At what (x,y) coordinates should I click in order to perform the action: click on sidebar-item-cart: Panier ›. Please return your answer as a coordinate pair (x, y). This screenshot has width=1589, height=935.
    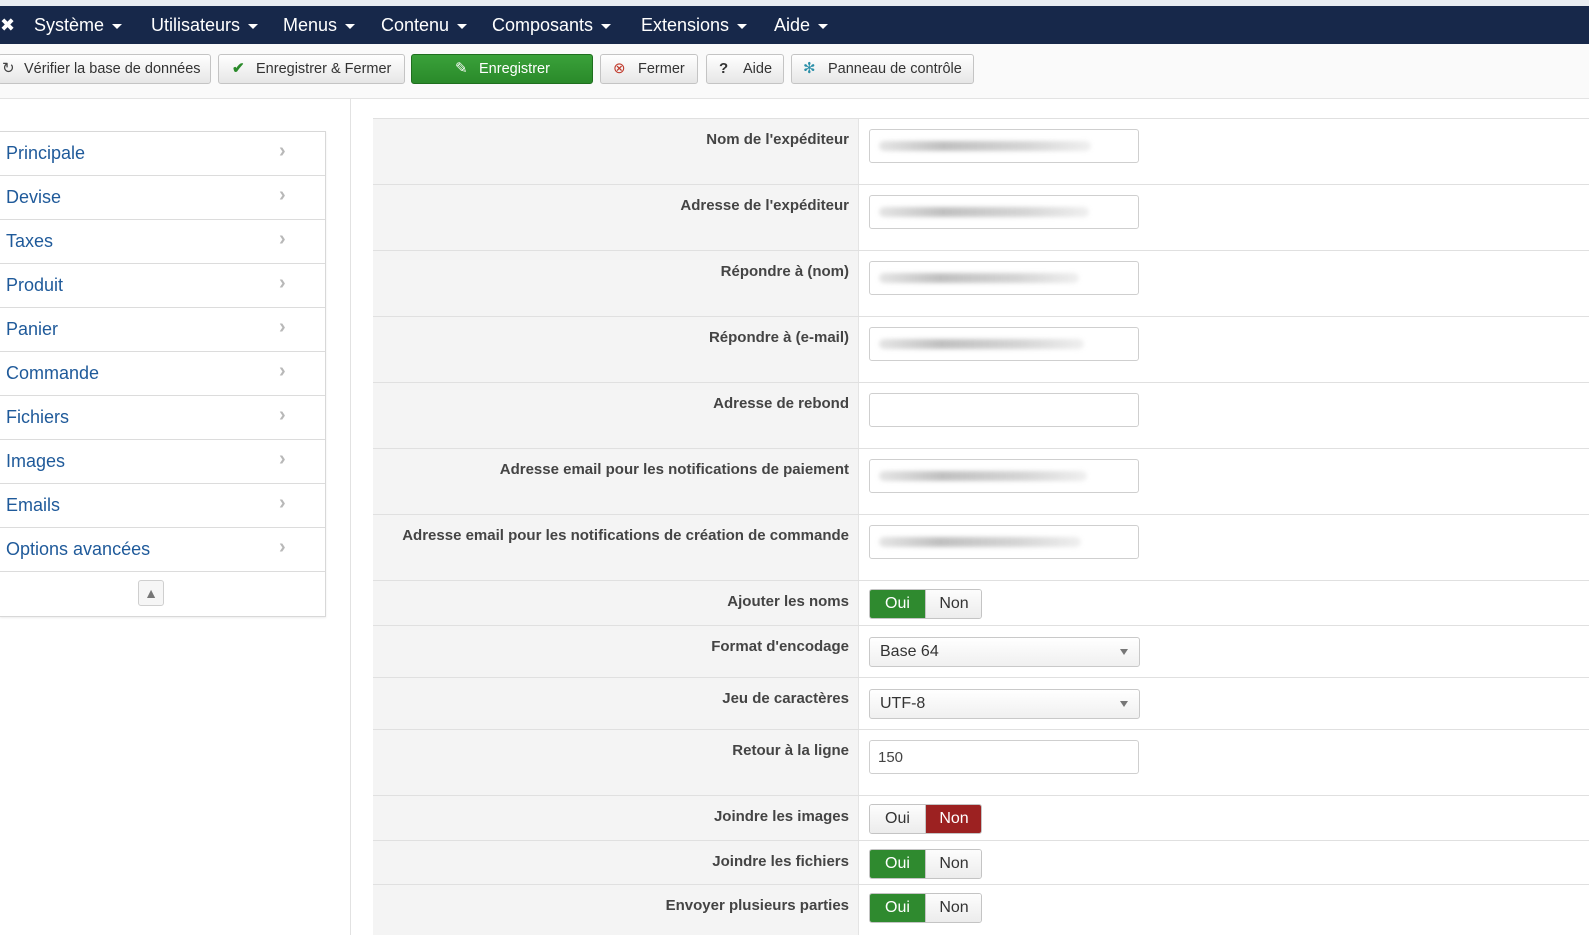
    Looking at the image, I should click on (162, 330).